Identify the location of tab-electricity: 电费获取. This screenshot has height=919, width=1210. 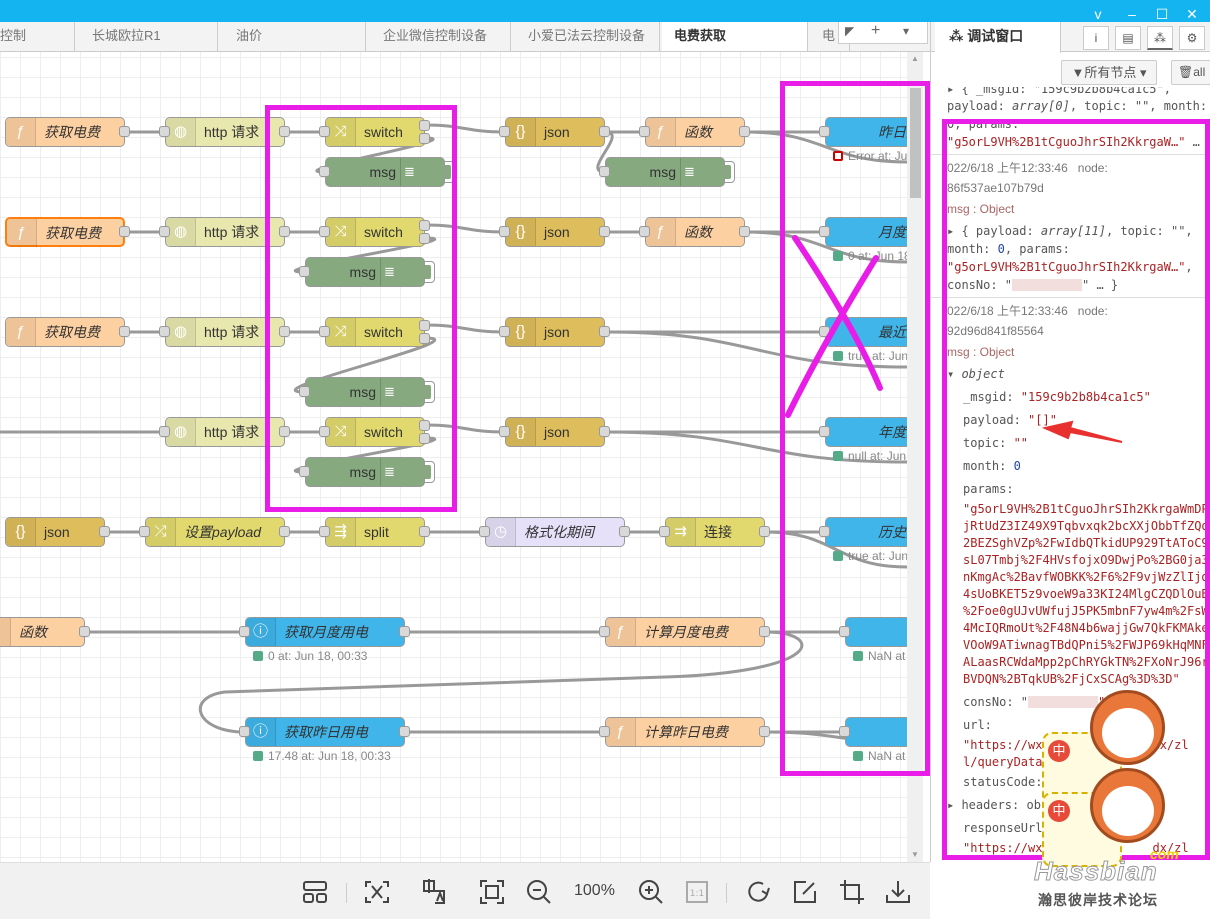
(735, 36).